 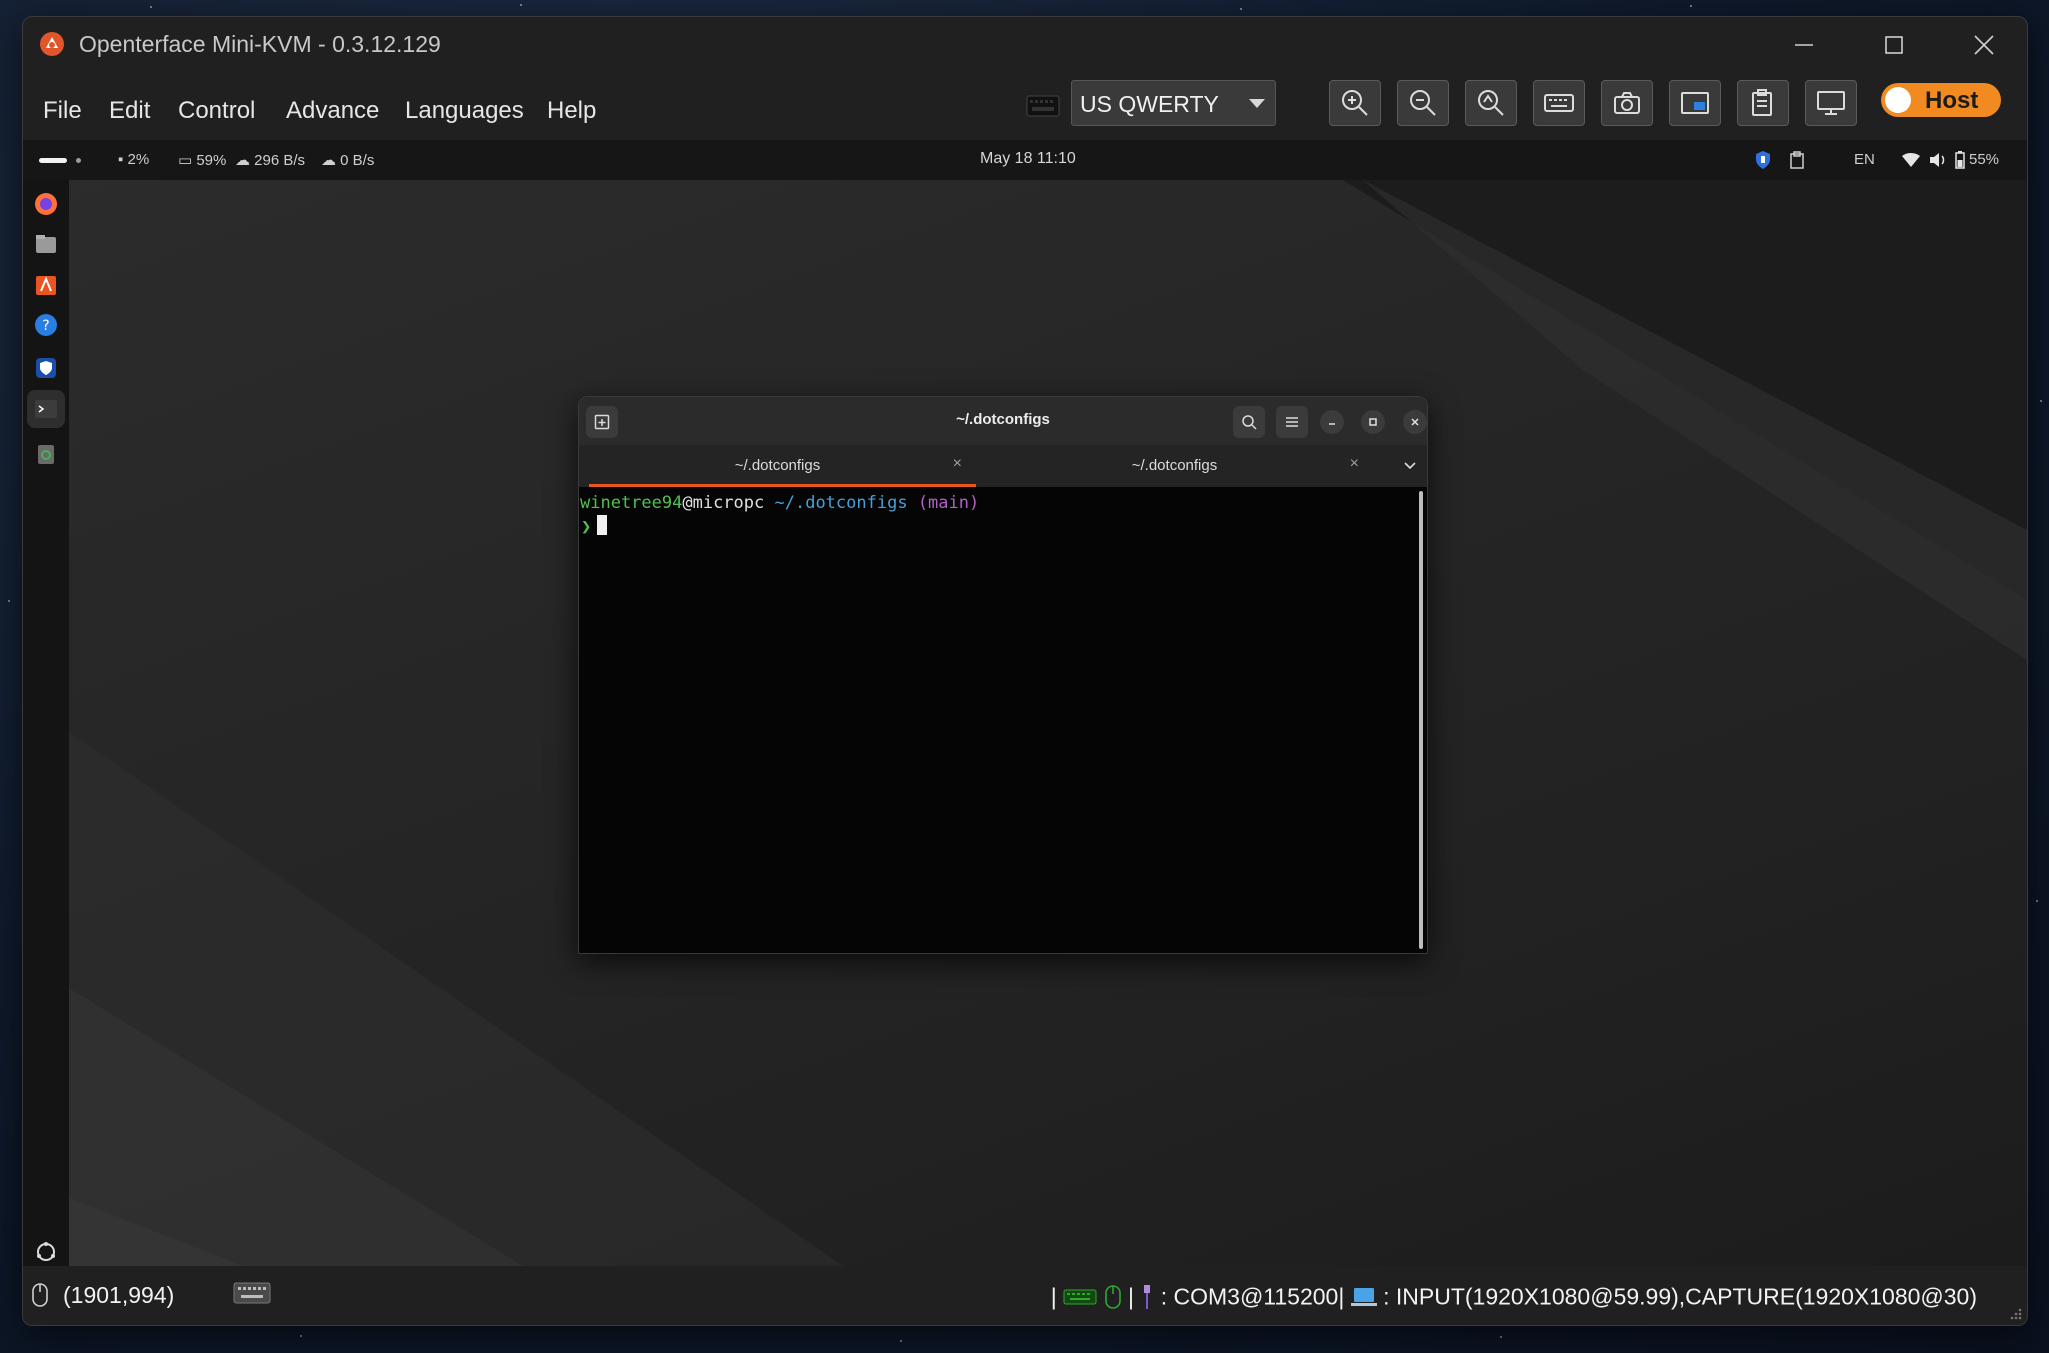 I want to click on battery-icon, so click(x=1960, y=160).